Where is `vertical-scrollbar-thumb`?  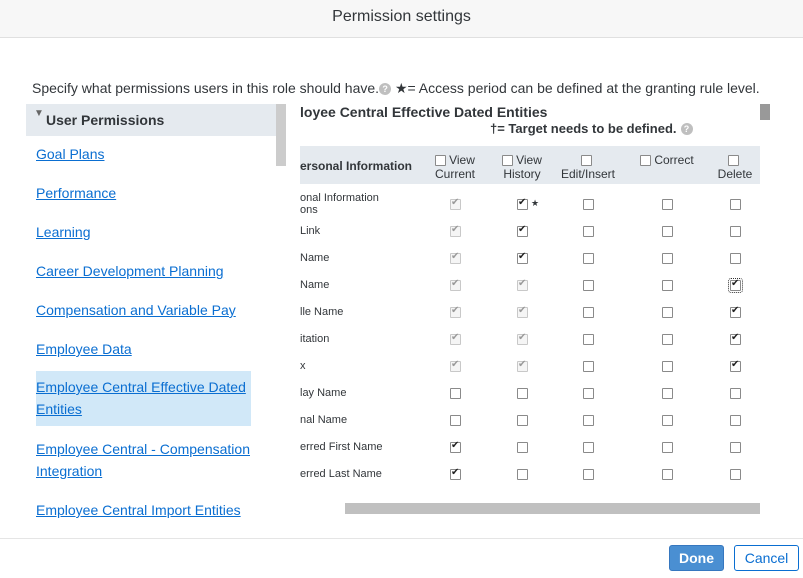
vertical-scrollbar-thumb is located at coordinates (765, 112).